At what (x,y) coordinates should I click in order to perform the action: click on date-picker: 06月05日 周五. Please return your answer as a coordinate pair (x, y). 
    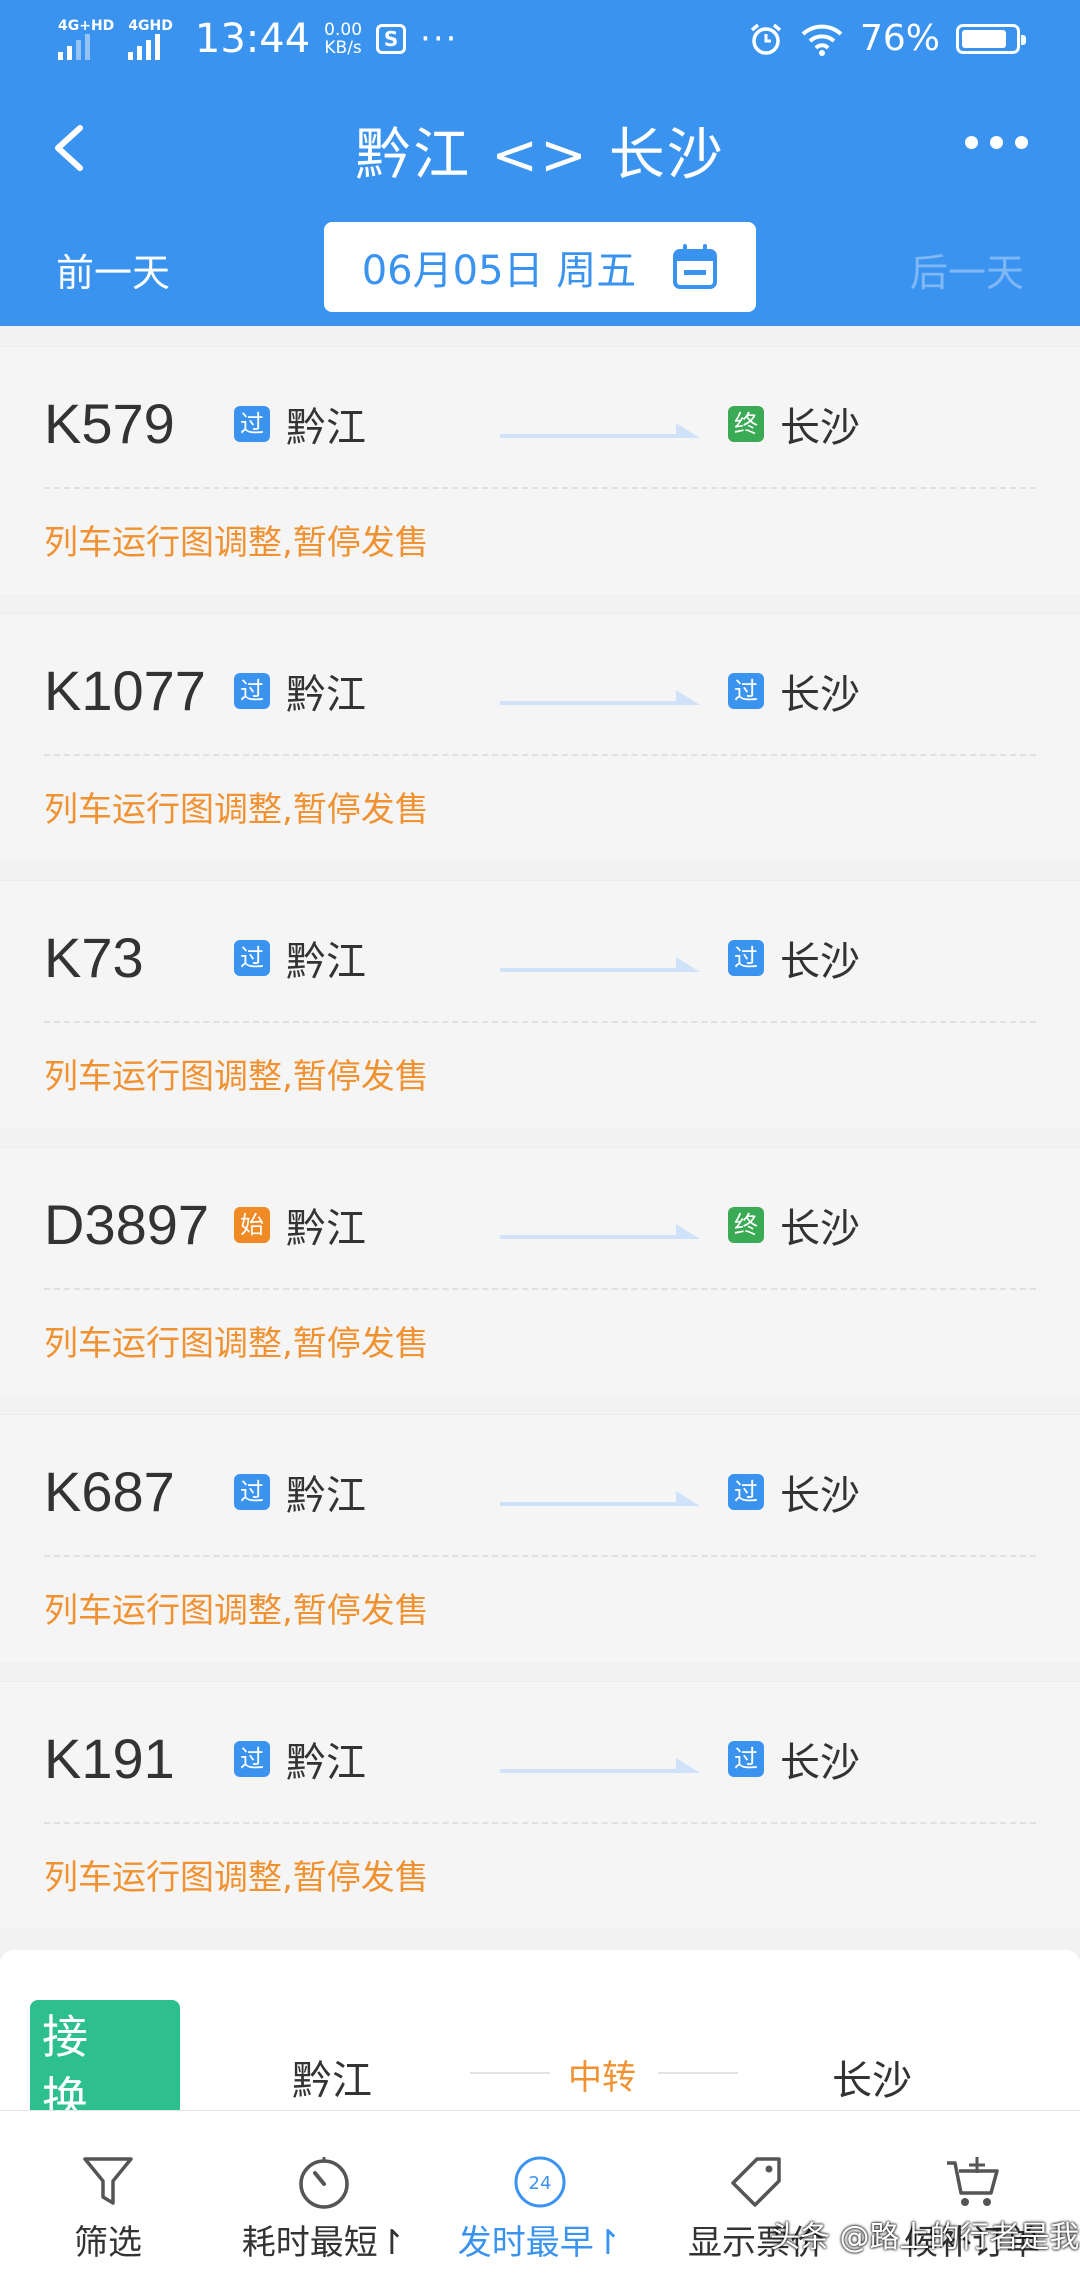
    Looking at the image, I should click on (540, 267).